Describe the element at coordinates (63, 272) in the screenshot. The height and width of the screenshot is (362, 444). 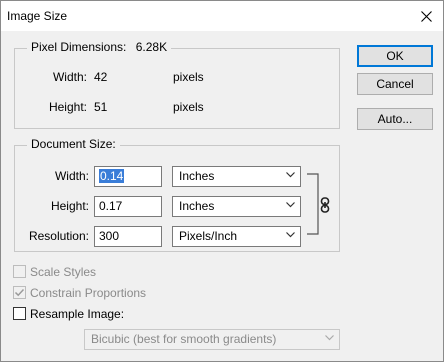
I see `scale-styles-label: Scale Styles` at that location.